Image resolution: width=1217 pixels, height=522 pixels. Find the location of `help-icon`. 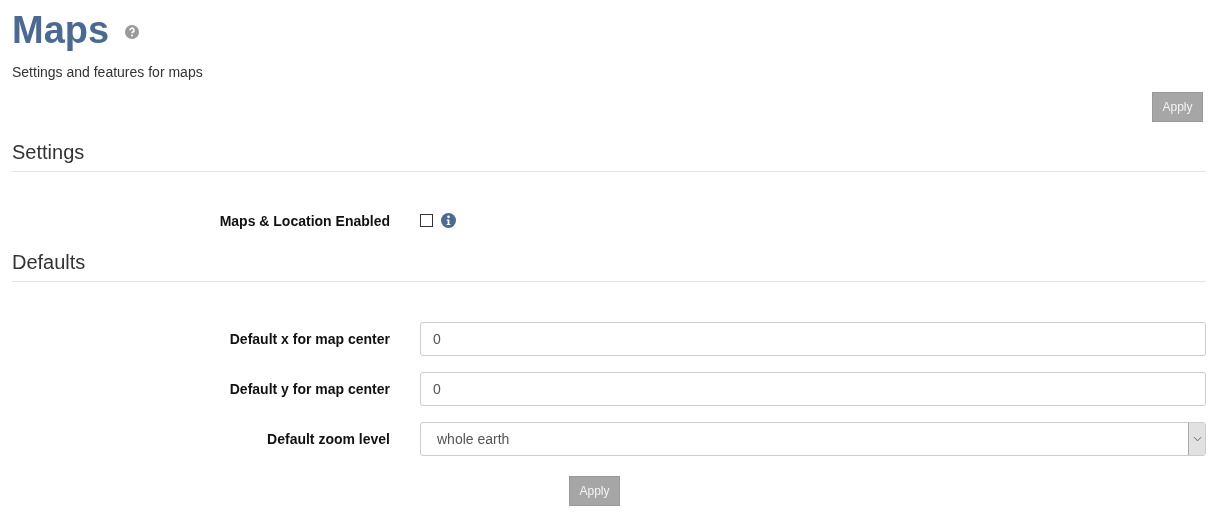

help-icon is located at coordinates (132, 32).